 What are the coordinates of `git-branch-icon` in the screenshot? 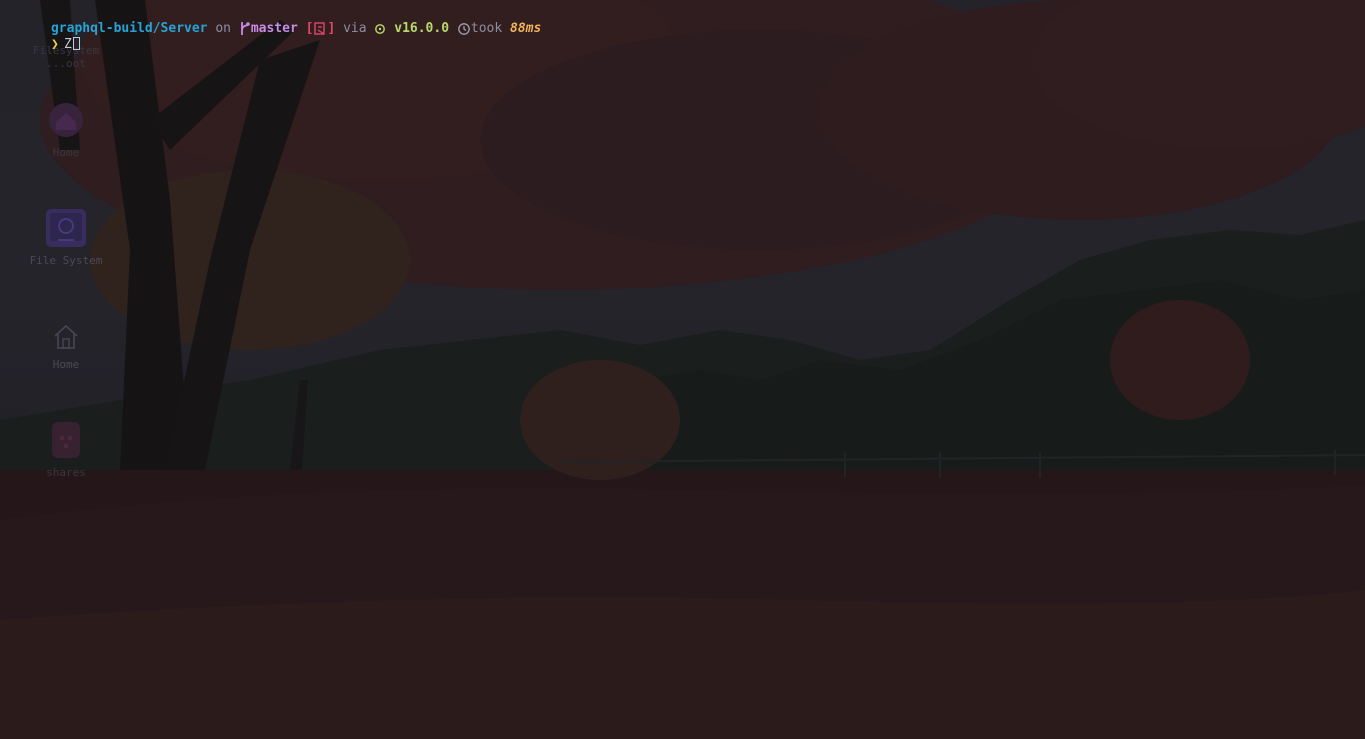 It's located at (245, 28).